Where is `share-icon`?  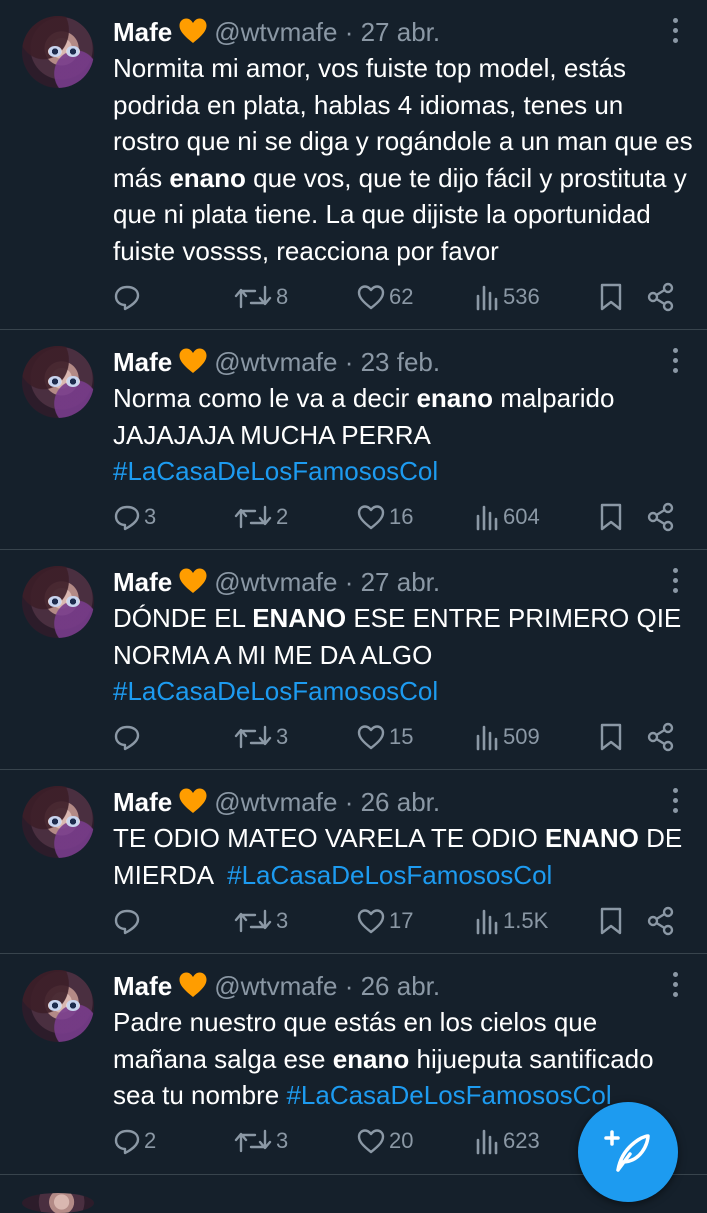
share-icon is located at coordinates (660, 737).